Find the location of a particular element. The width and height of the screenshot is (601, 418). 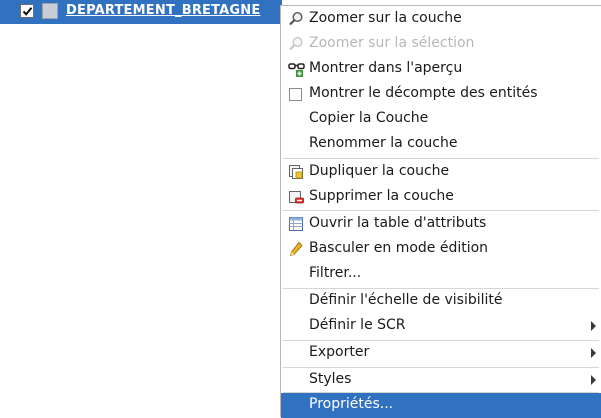

layer-row-departement-bretagne: DEPARTEMENT_BRETAGNE is located at coordinates (141, 12).